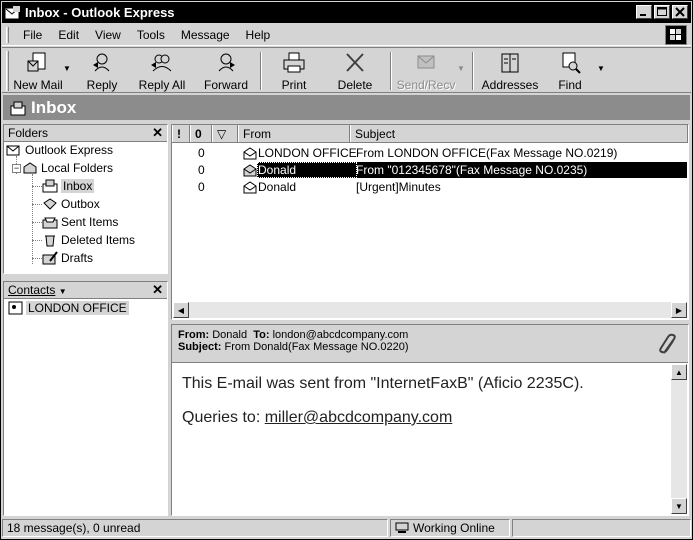 Image resolution: width=693 pixels, height=540 pixels. I want to click on send-recv-button: Send/Recv, so click(426, 70).